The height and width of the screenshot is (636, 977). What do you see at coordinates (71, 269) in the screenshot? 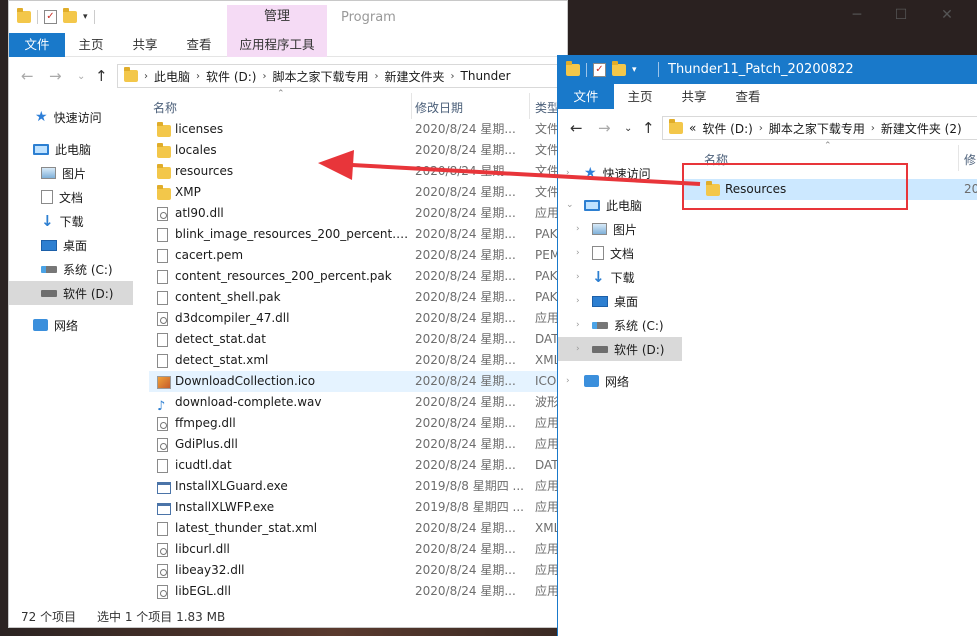
I see `nav-drive-c: 系统 (C:)` at bounding box center [71, 269].